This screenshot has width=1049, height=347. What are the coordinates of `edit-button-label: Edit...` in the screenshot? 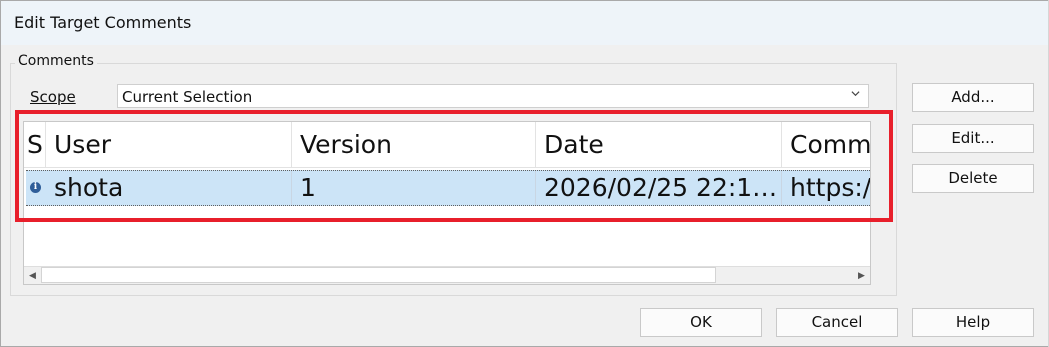 It's located at (973, 138).